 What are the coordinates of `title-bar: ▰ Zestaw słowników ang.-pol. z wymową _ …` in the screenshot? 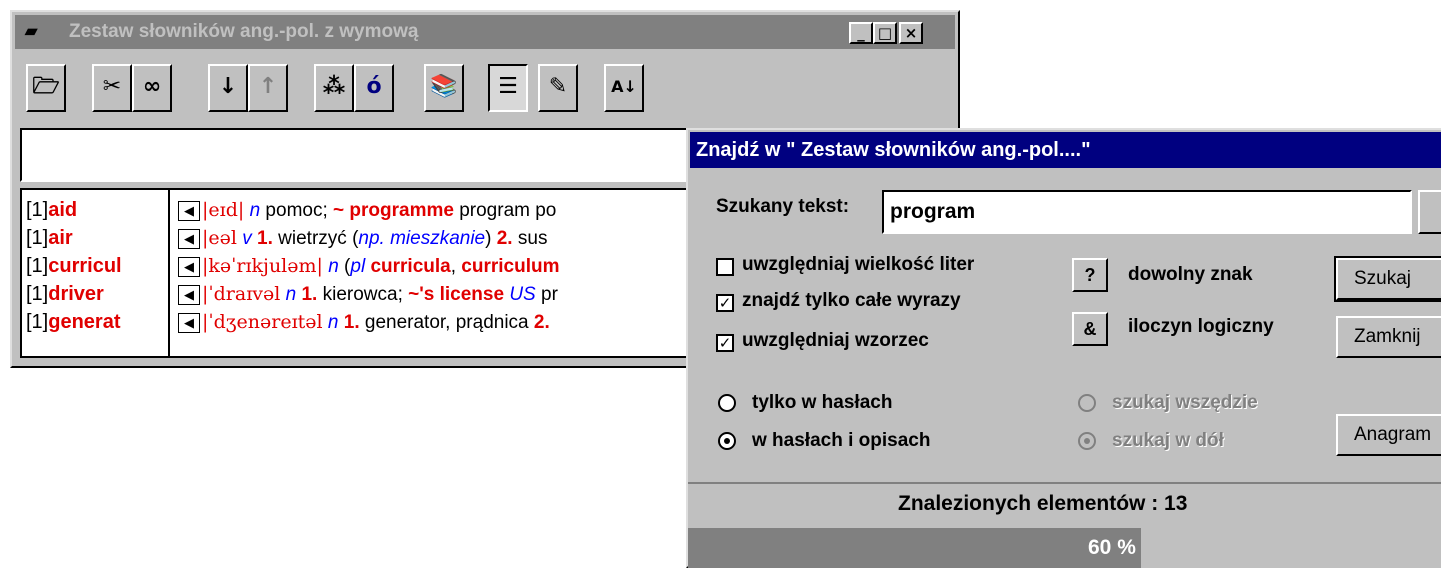 It's located at (485, 32).